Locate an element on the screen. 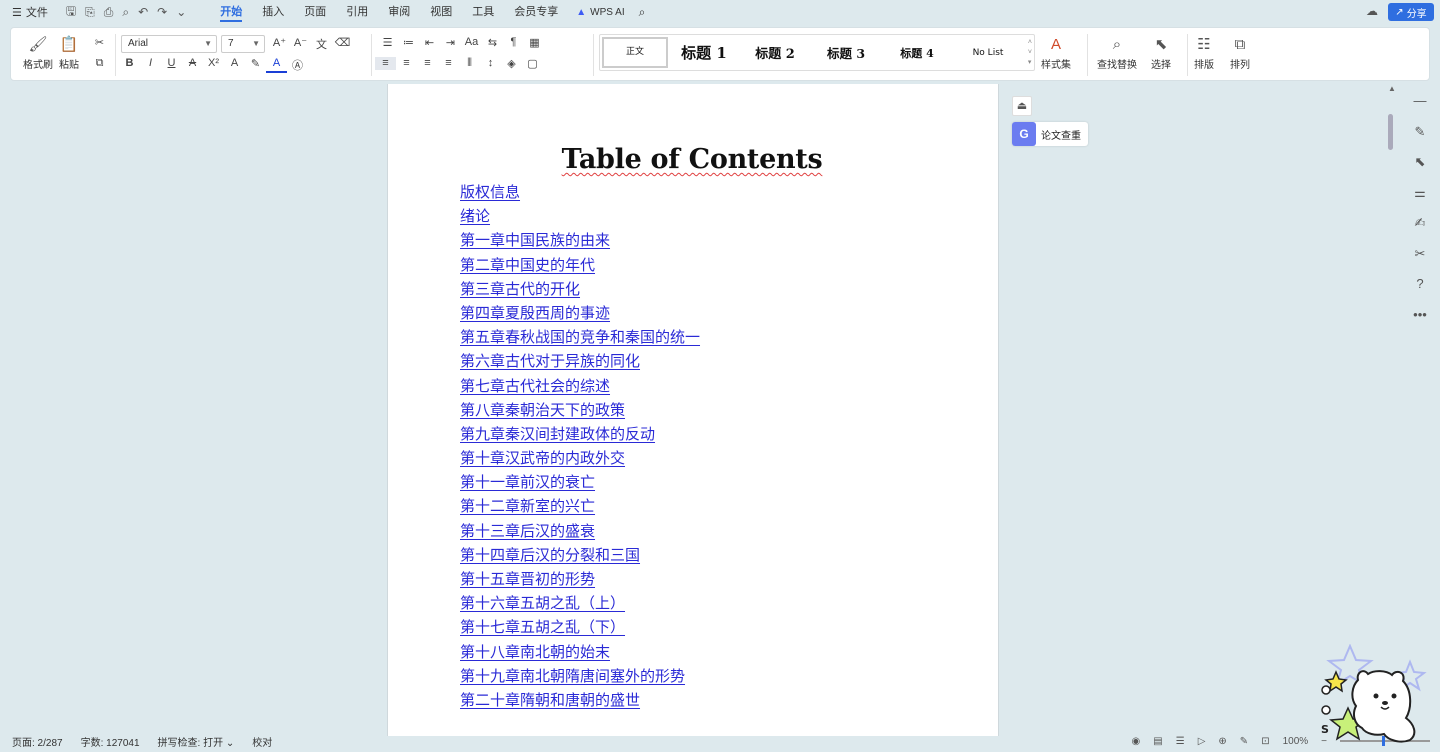 This screenshot has height=752, width=1440. paste-button: 📋 粘贴 is located at coordinates (69, 52).